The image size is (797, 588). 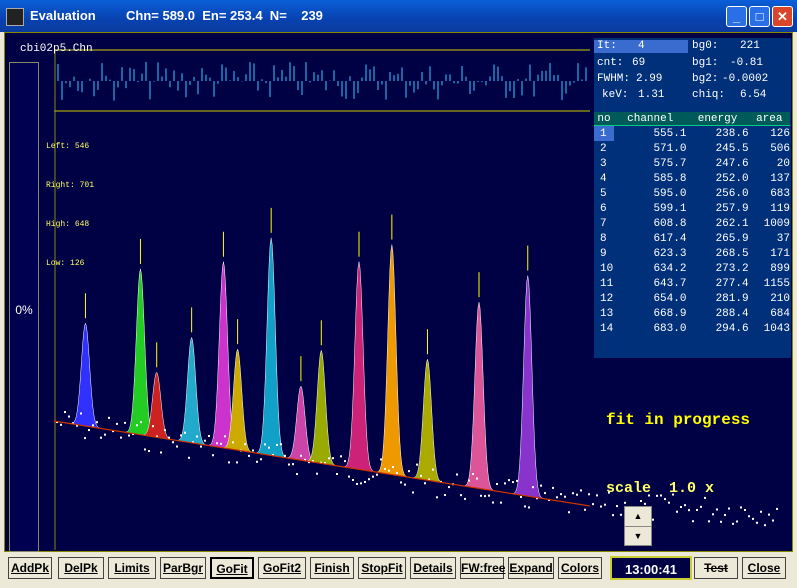 What do you see at coordinates (638, 536) in the screenshot?
I see `scale-down-icon: ▼` at bounding box center [638, 536].